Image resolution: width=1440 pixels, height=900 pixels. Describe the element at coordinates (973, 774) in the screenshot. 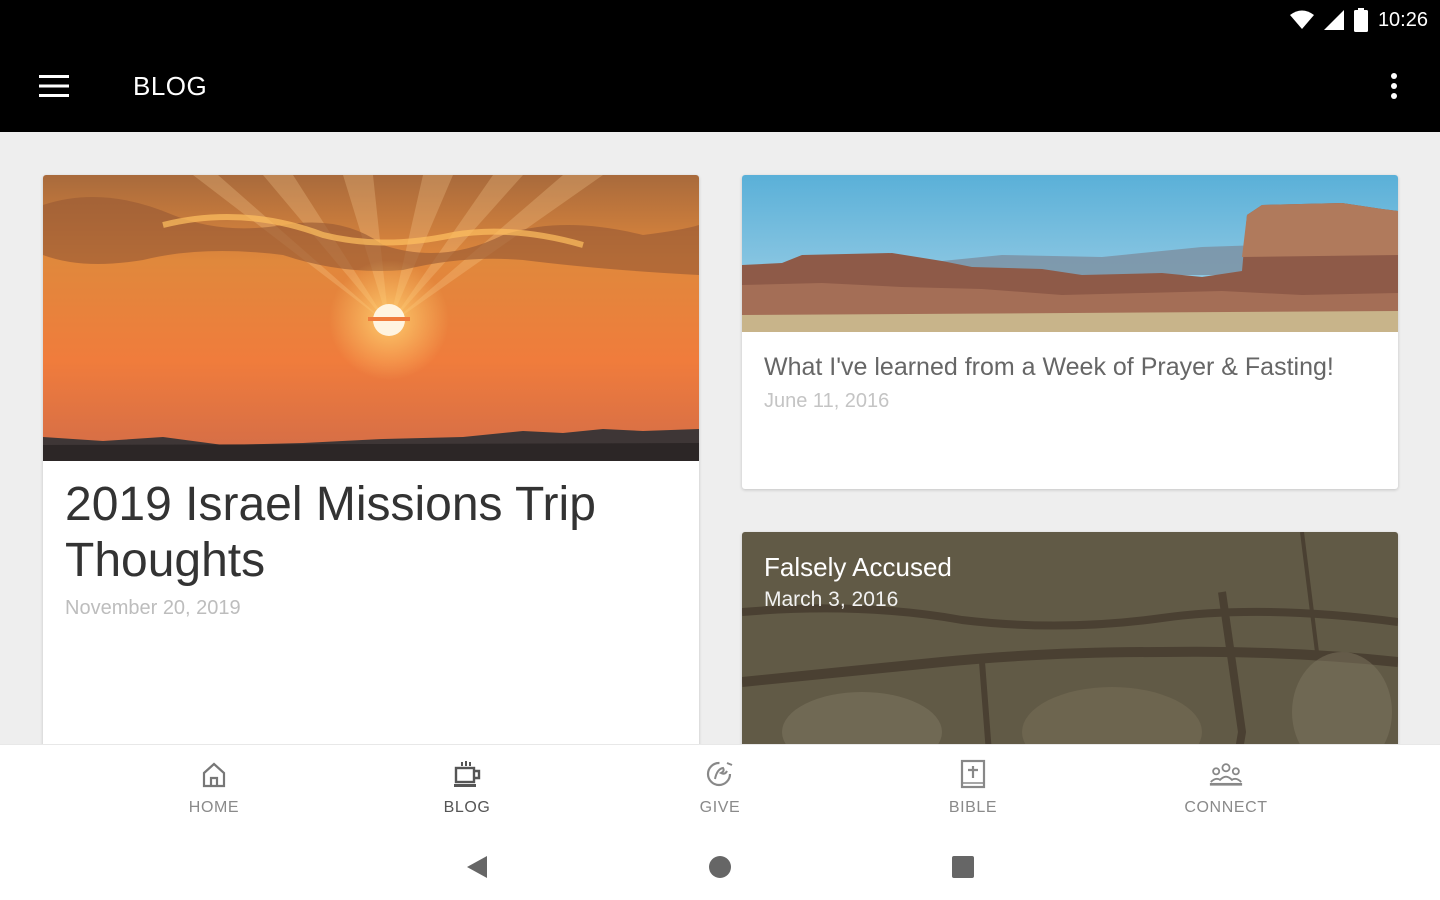

I see `bible-icon` at that location.